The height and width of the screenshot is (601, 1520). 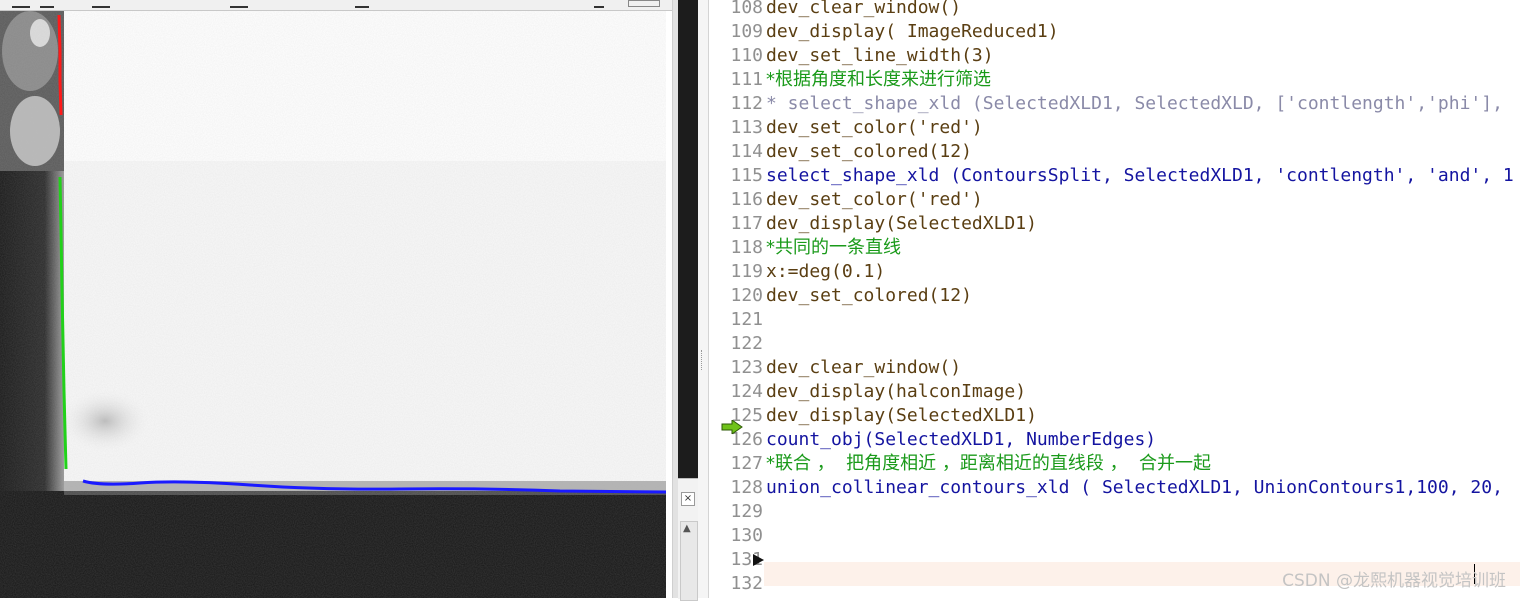 I want to click on line-number: 118, so click(x=746, y=247).